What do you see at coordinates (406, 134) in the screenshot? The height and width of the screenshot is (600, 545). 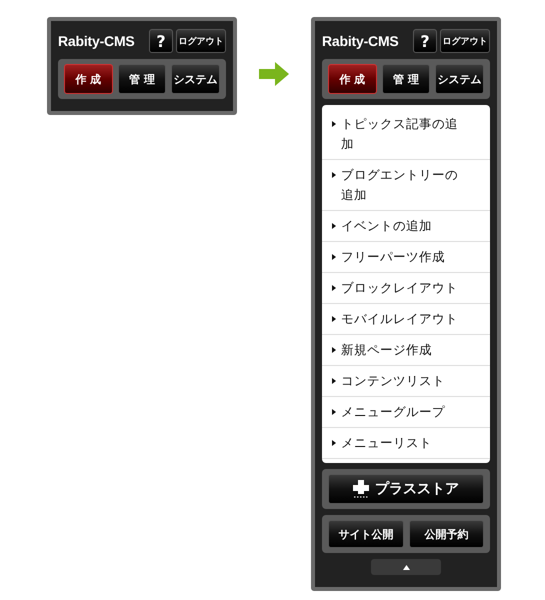 I see `menu-item: トピックス記事の追加` at bounding box center [406, 134].